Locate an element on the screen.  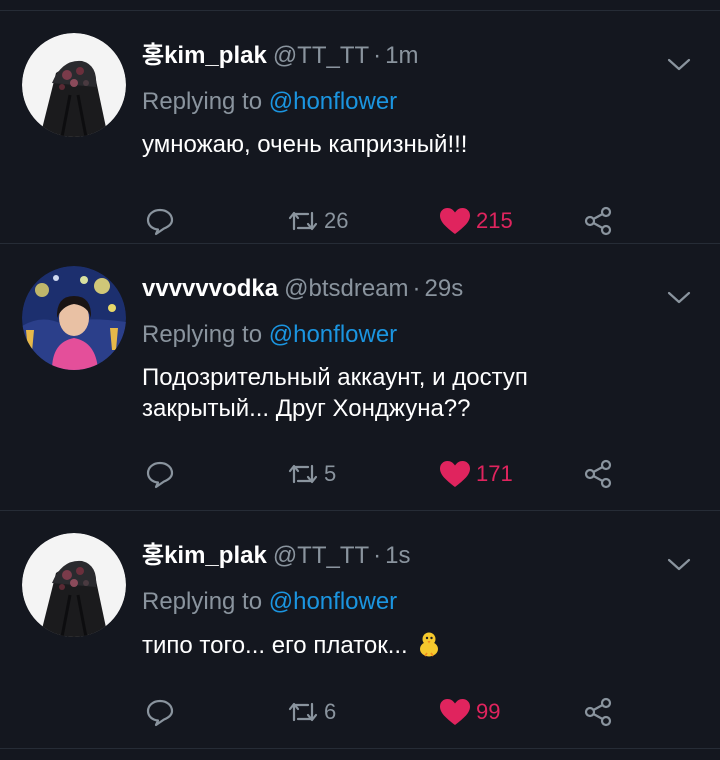
tweet-actions: 26 215 is located at coordinates (421, 221).